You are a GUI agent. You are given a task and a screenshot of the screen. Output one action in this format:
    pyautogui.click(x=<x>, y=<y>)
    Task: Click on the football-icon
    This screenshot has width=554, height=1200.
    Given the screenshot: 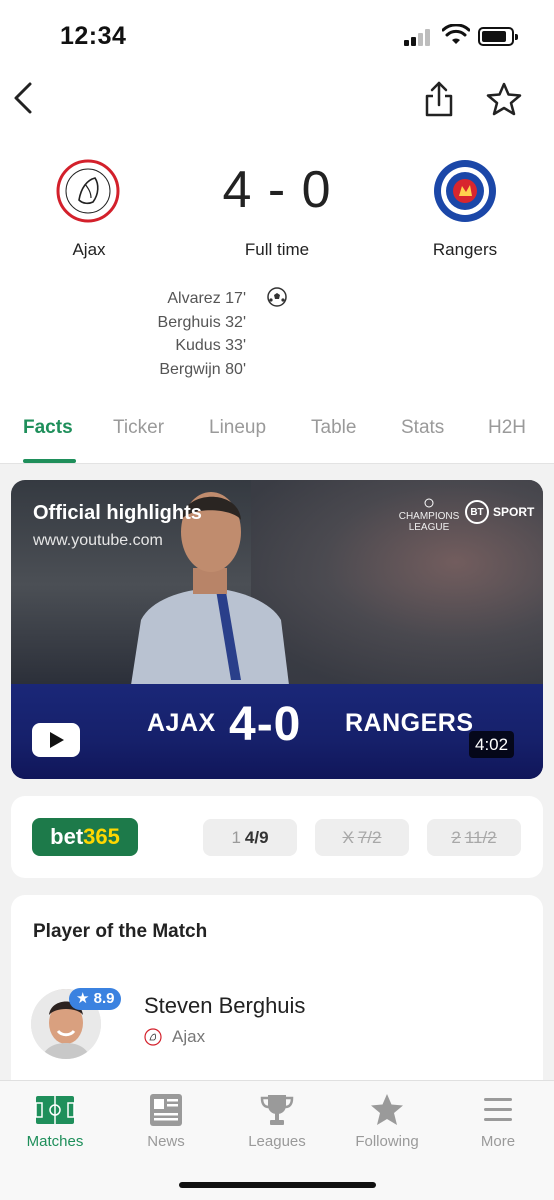 What is the action you would take?
    pyautogui.click(x=277, y=297)
    